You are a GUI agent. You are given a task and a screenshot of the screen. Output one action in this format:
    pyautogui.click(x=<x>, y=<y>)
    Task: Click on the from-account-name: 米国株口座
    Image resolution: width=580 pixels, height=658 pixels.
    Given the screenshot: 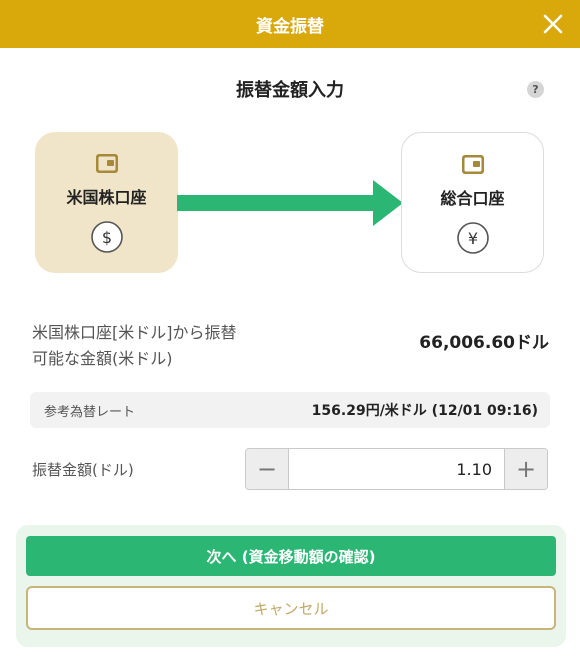 What is the action you would take?
    pyautogui.click(x=106, y=197)
    